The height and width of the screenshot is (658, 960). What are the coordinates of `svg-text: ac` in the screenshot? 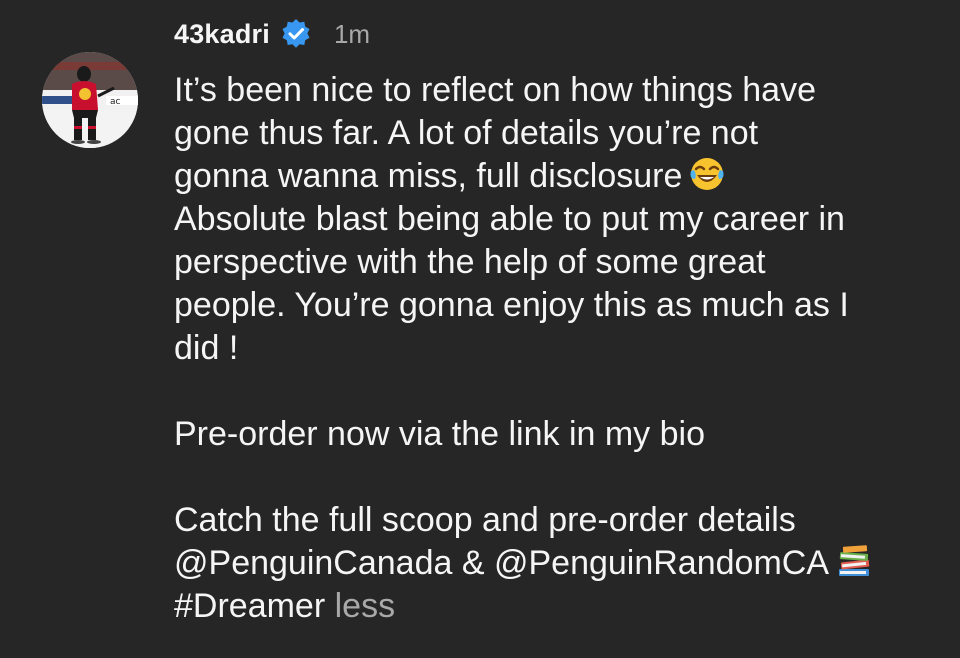 It's located at (115, 102).